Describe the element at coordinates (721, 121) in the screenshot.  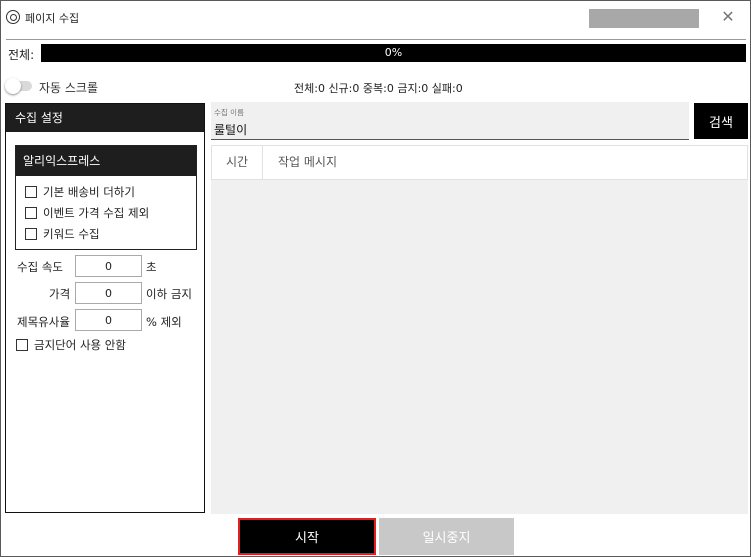
I see `search-button: 검색` at that location.